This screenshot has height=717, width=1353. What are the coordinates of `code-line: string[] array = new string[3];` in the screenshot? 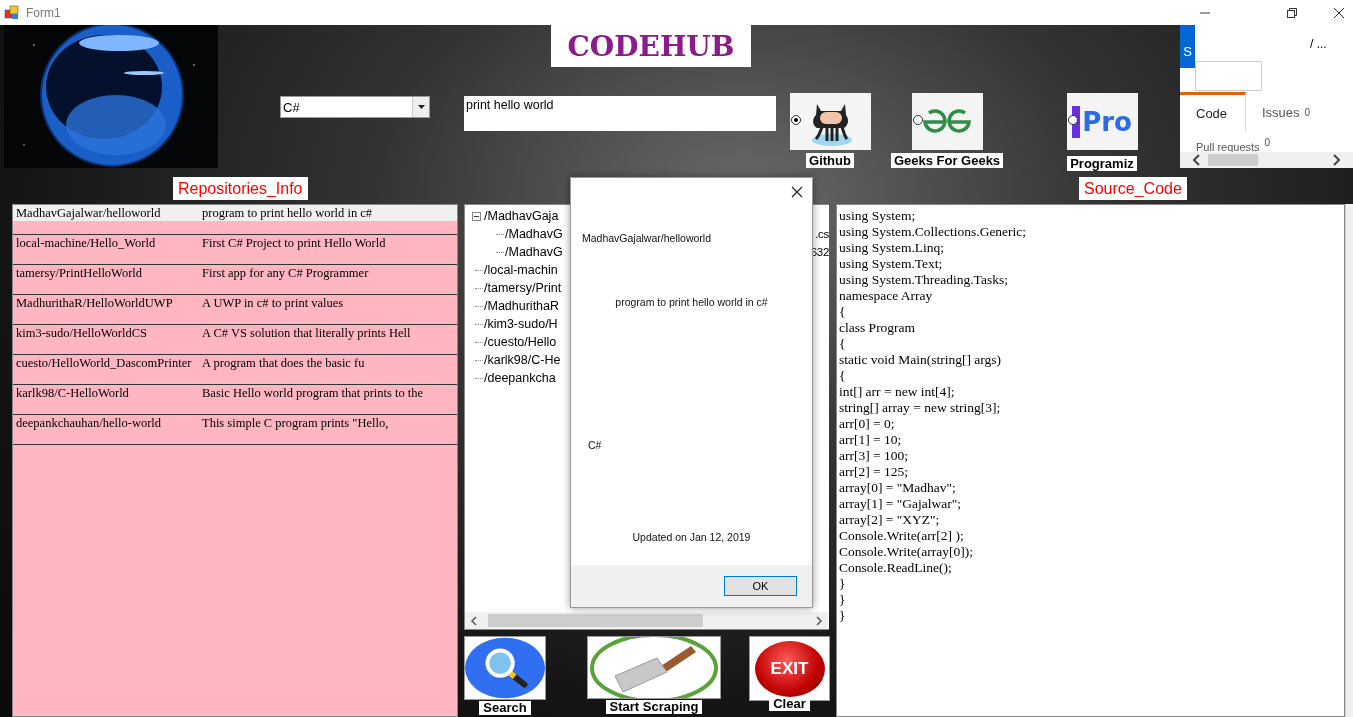 It's located at (920, 408).